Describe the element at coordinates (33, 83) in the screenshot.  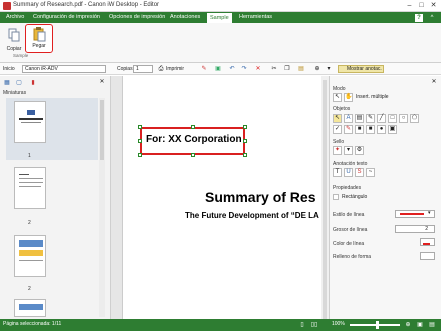
I see `bookmark-icon: ▮` at that location.